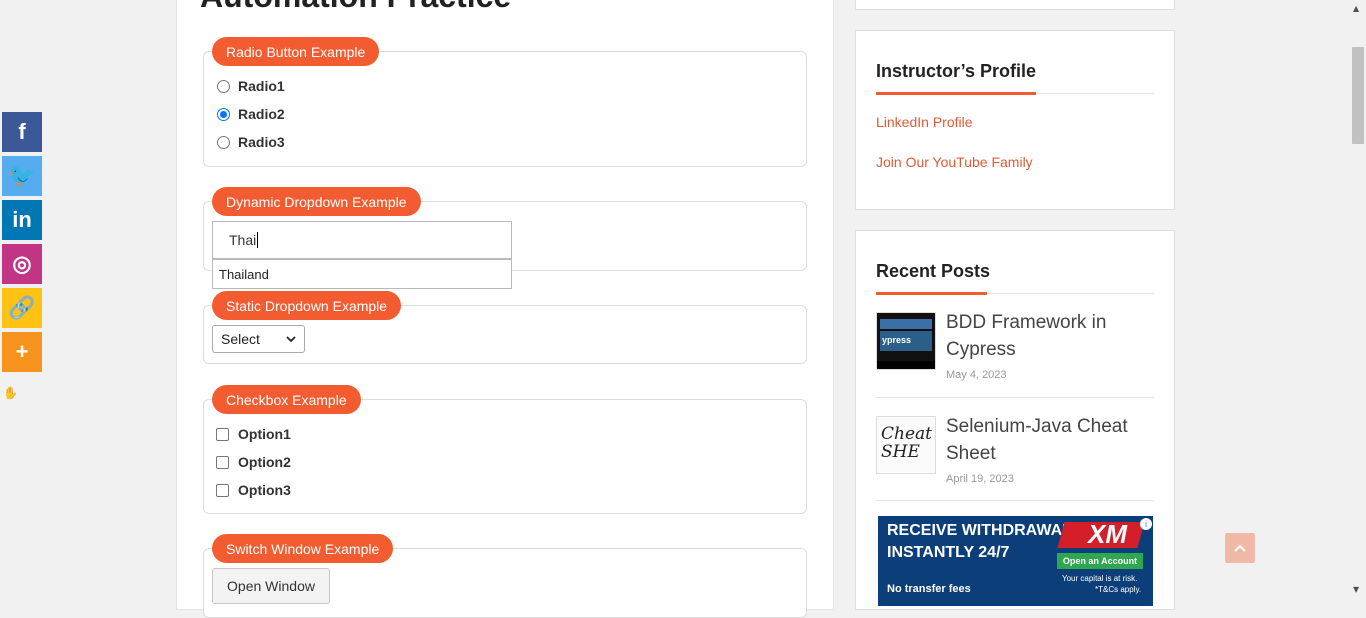 The image size is (1366, 618). What do you see at coordinates (948, 552) in the screenshot?
I see `ad-headline-2: INSTANTLY 24/7` at bounding box center [948, 552].